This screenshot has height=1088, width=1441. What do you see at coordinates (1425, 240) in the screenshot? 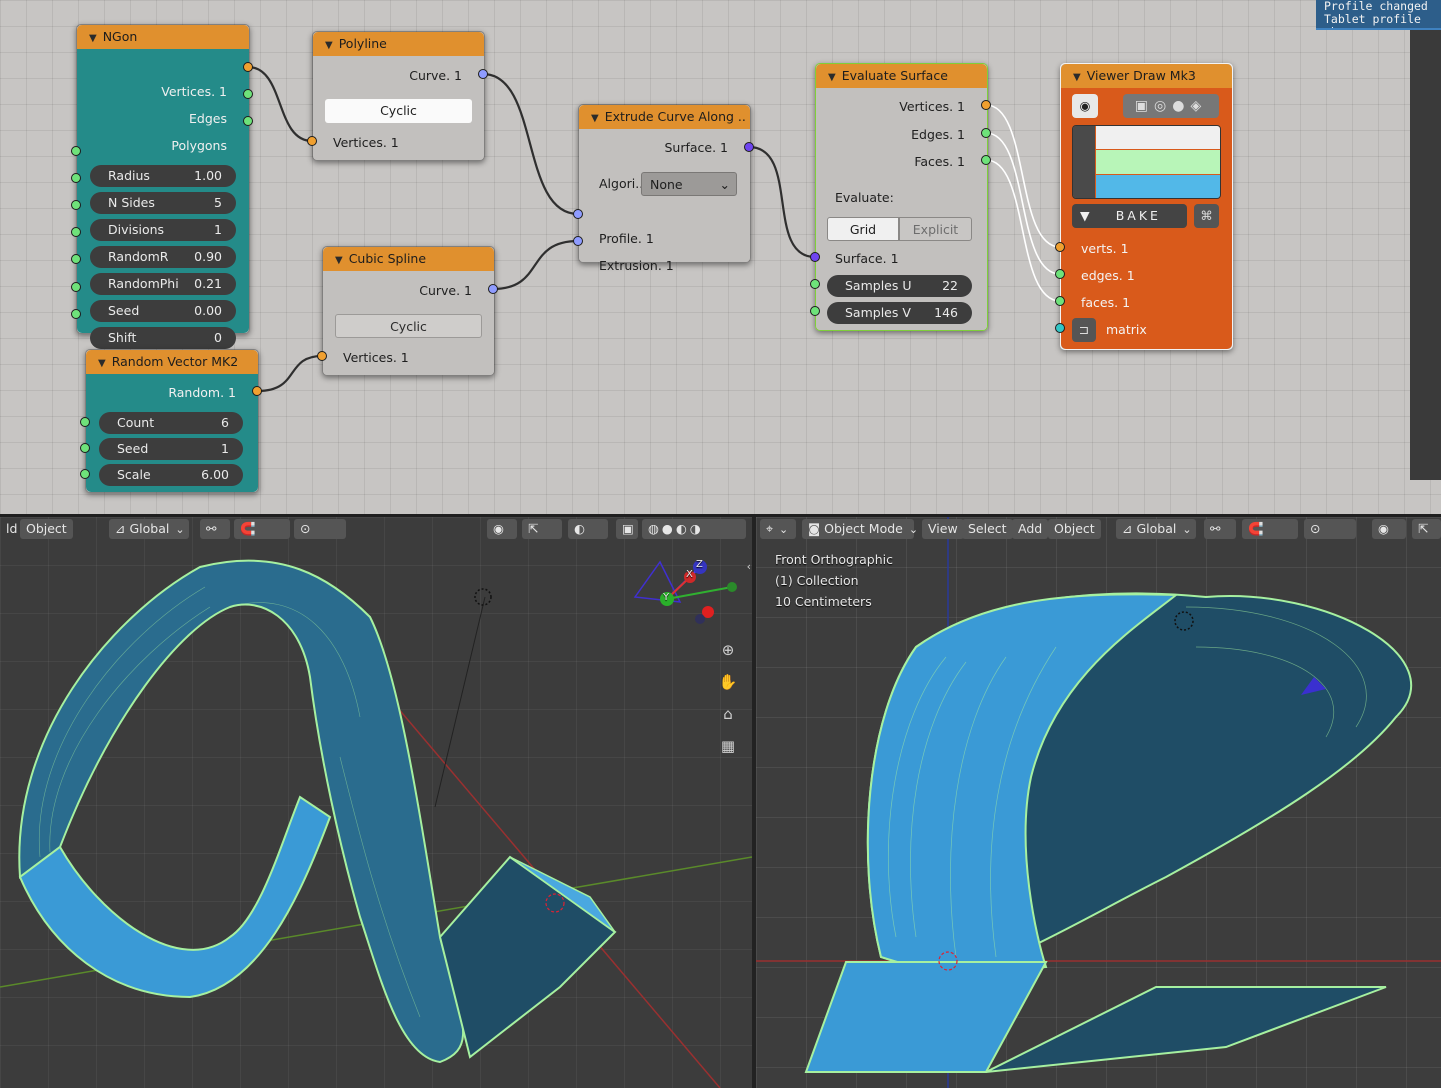
I see `side-panel` at bounding box center [1425, 240].